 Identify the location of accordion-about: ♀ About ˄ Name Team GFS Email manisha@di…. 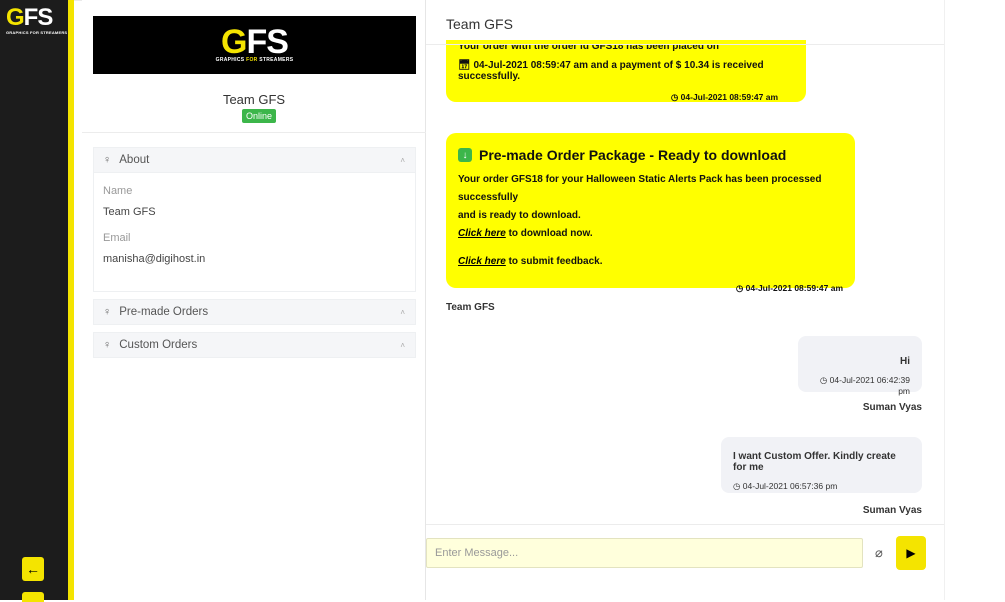
(254, 219).